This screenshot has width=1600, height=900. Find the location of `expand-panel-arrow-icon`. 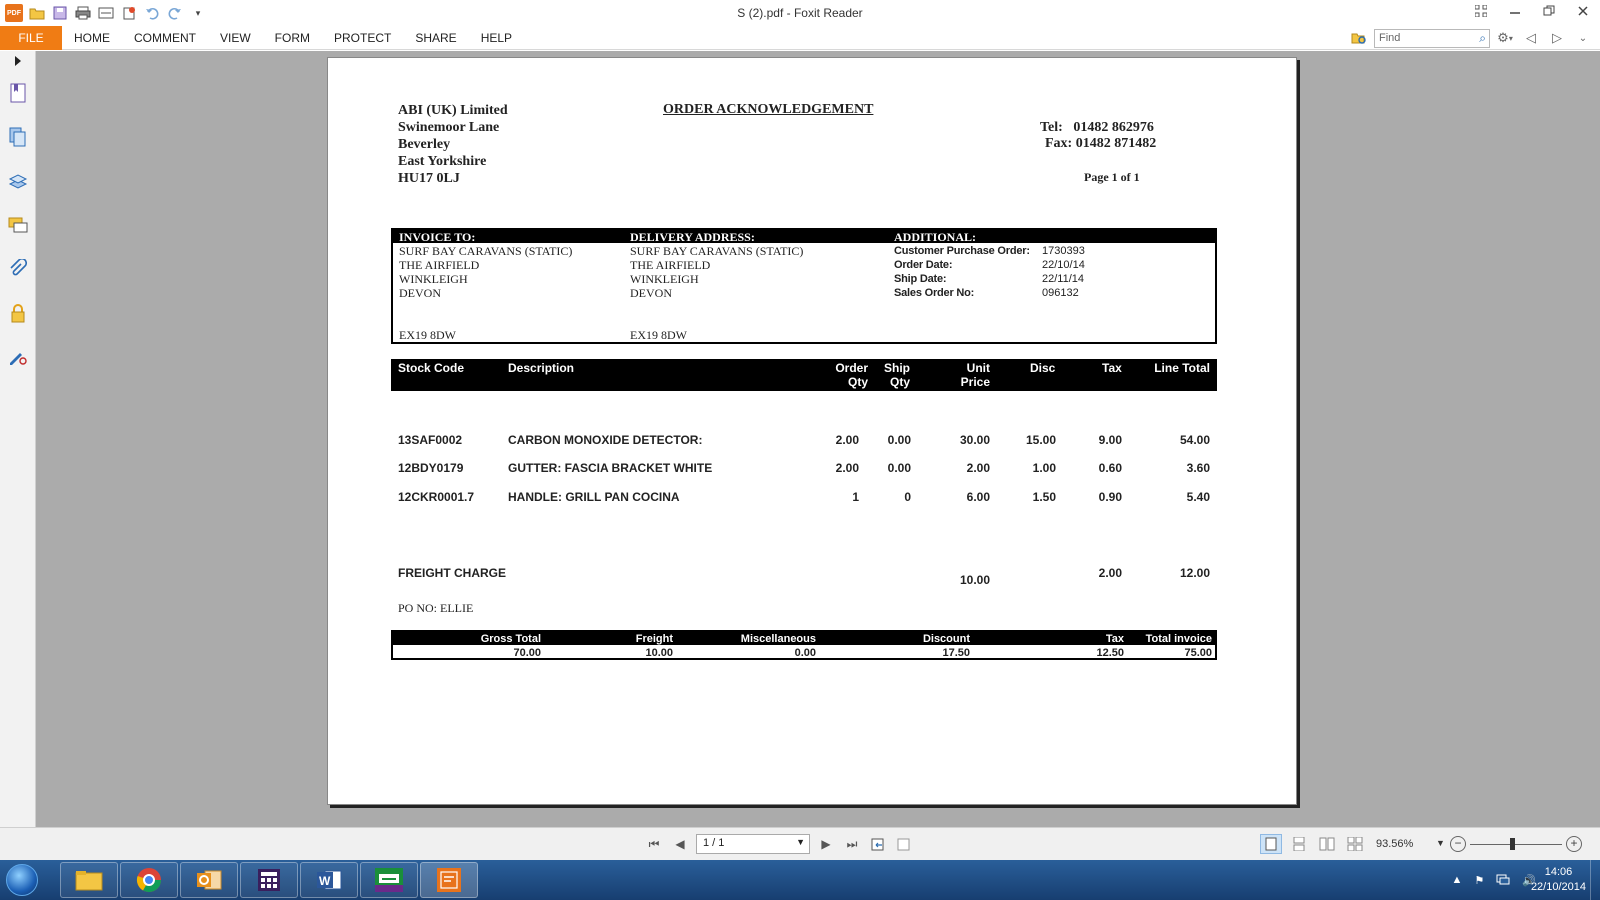

expand-panel-arrow-icon is located at coordinates (18, 61).